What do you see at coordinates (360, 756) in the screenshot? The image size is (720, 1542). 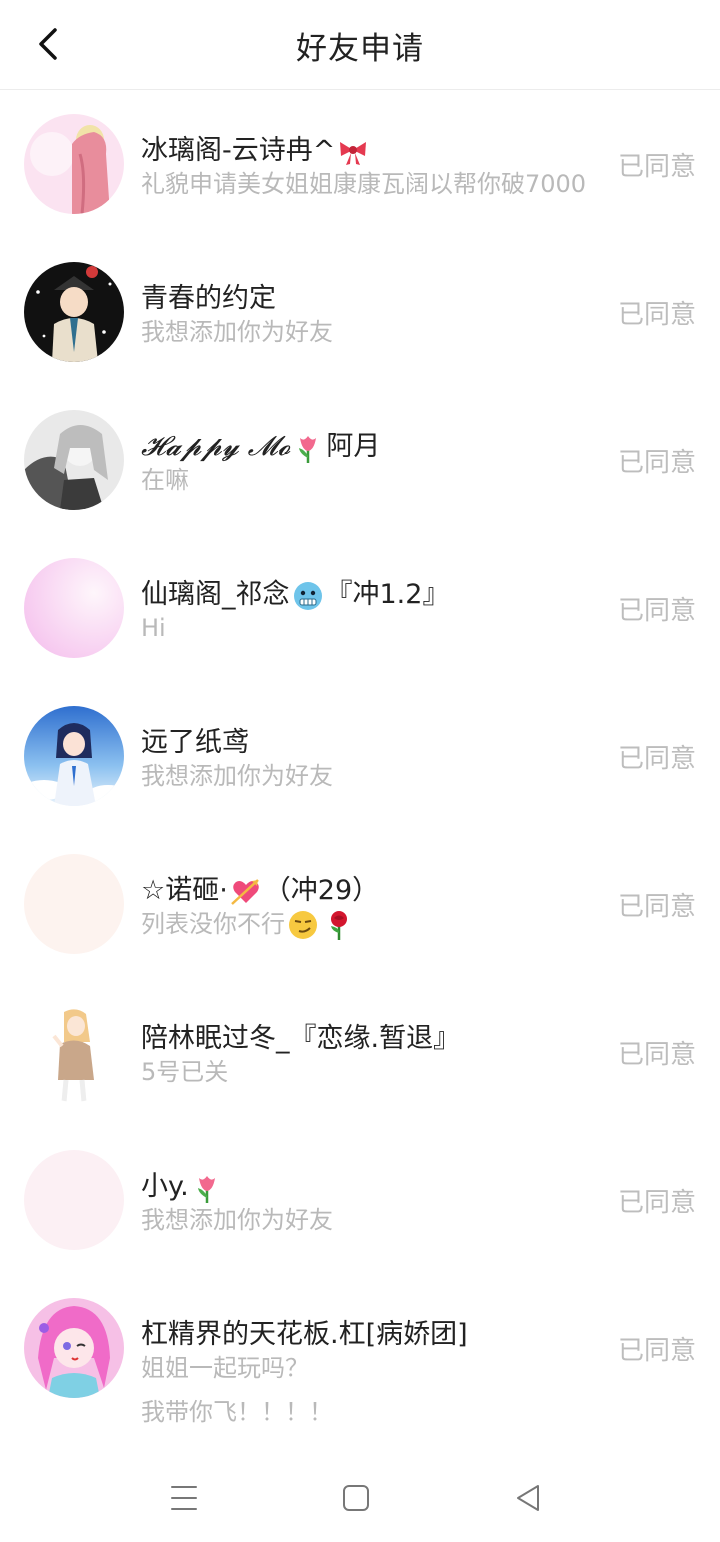 I see `list-item: 远了纸鸢 我想添加你为好友 已同意` at bounding box center [360, 756].